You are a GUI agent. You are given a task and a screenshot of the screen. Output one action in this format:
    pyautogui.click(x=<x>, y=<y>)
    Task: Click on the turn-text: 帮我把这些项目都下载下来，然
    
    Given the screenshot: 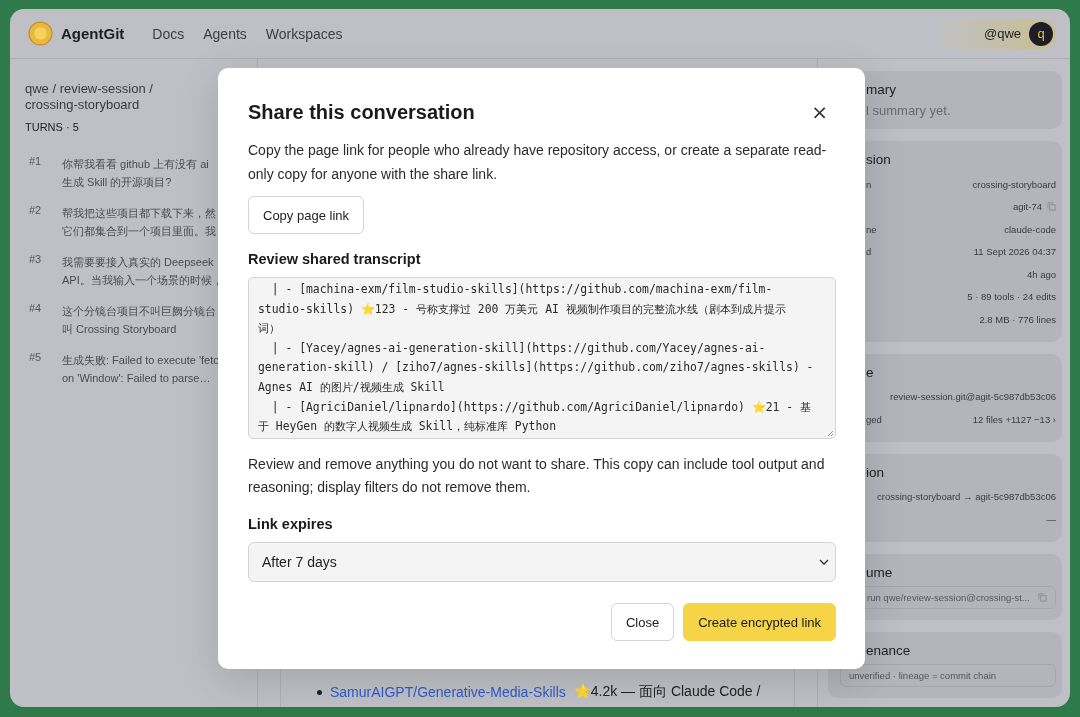 What is the action you would take?
    pyautogui.click(x=139, y=213)
    